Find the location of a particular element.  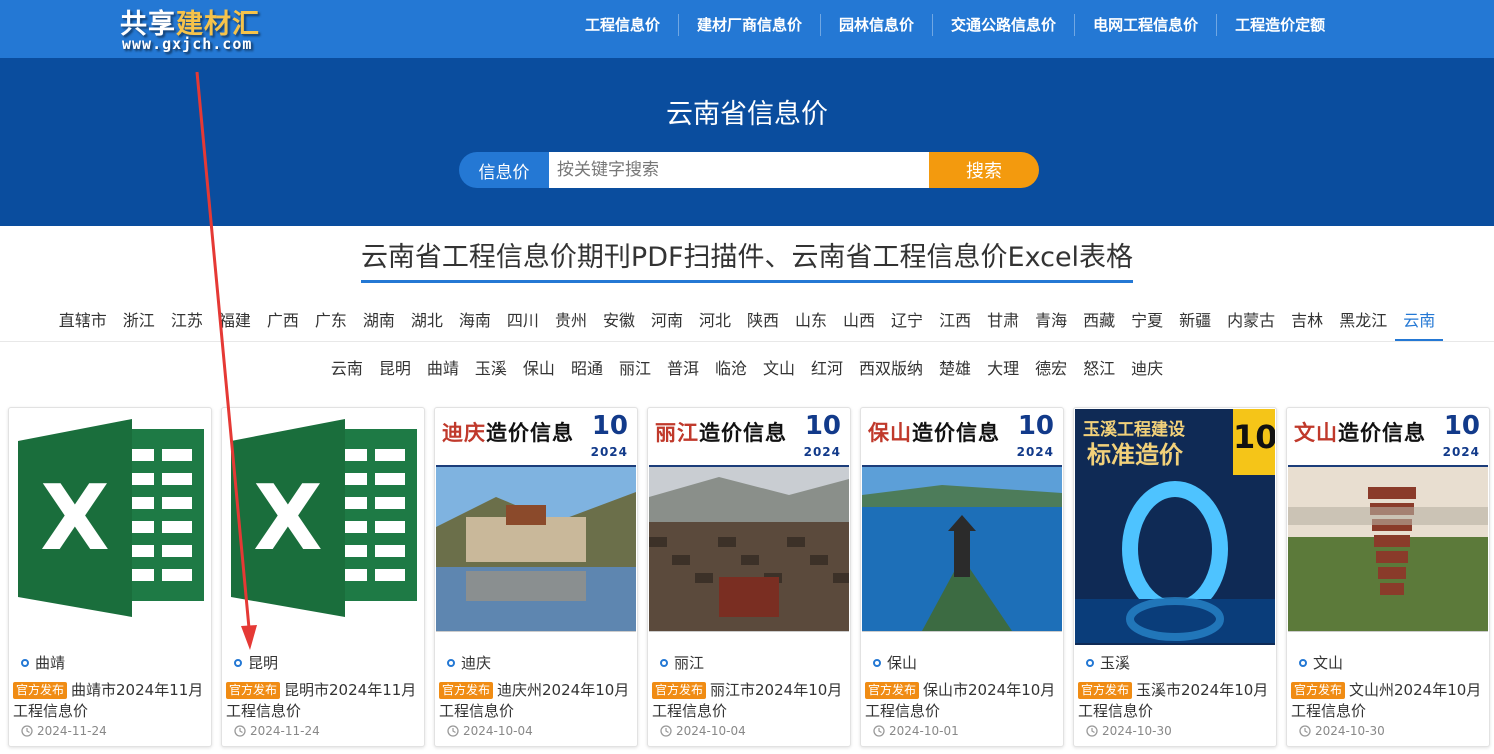

city-link: 怒江 is located at coordinates (1099, 369).